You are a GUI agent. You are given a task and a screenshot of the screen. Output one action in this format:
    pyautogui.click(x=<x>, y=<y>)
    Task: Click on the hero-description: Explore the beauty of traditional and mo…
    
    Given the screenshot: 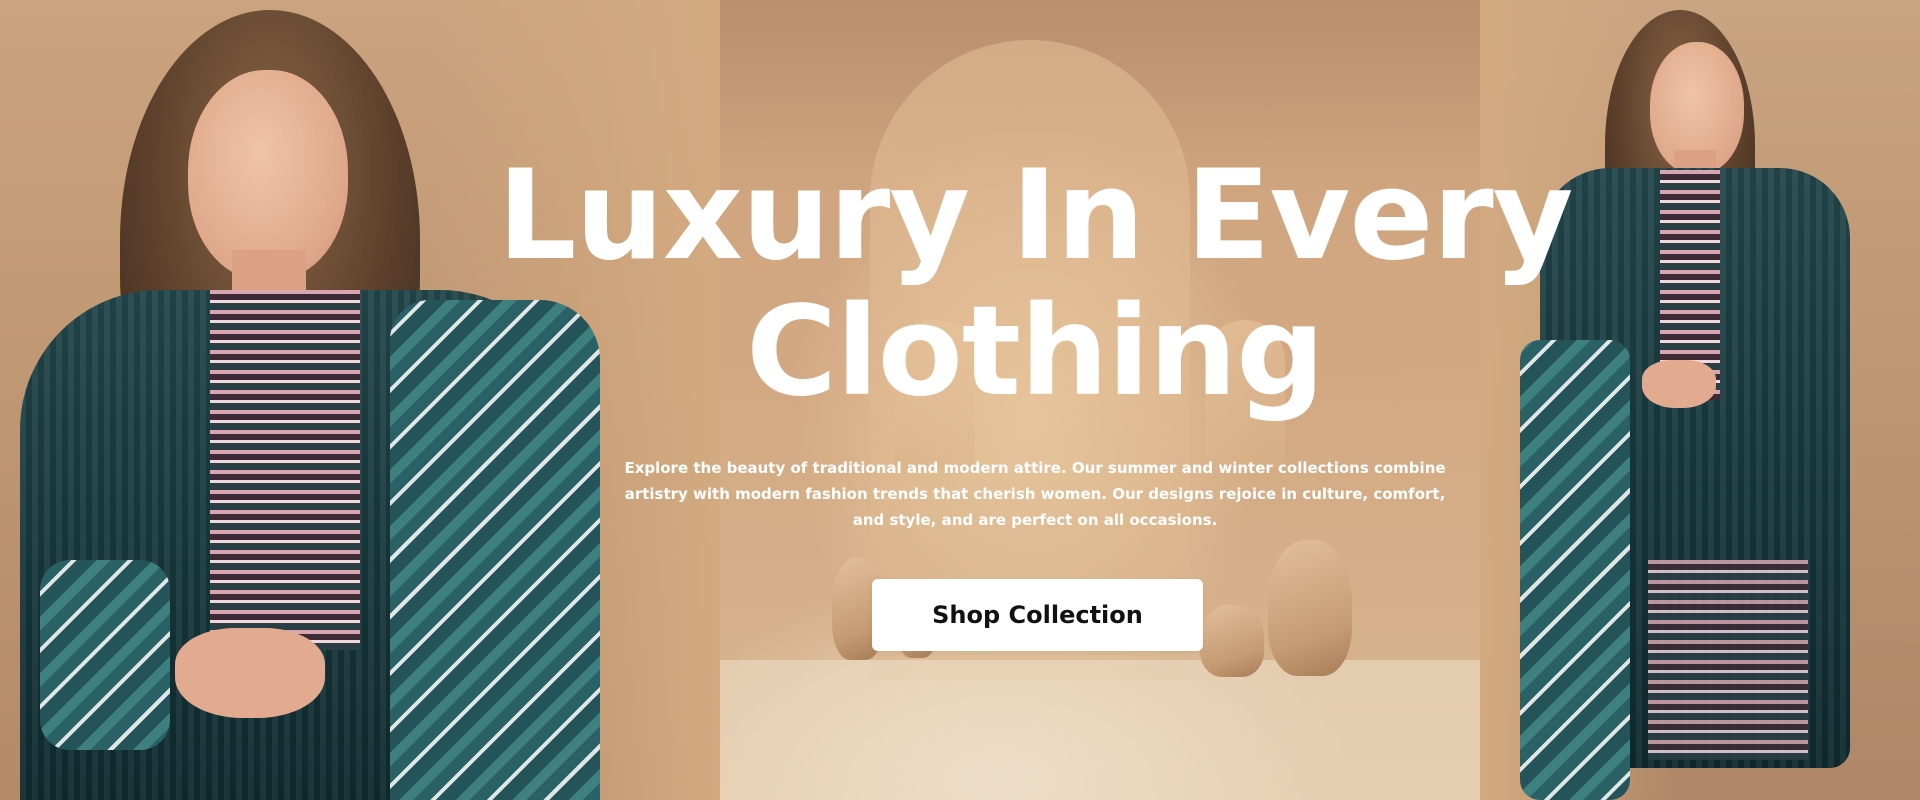 What is the action you would take?
    pyautogui.click(x=1035, y=494)
    